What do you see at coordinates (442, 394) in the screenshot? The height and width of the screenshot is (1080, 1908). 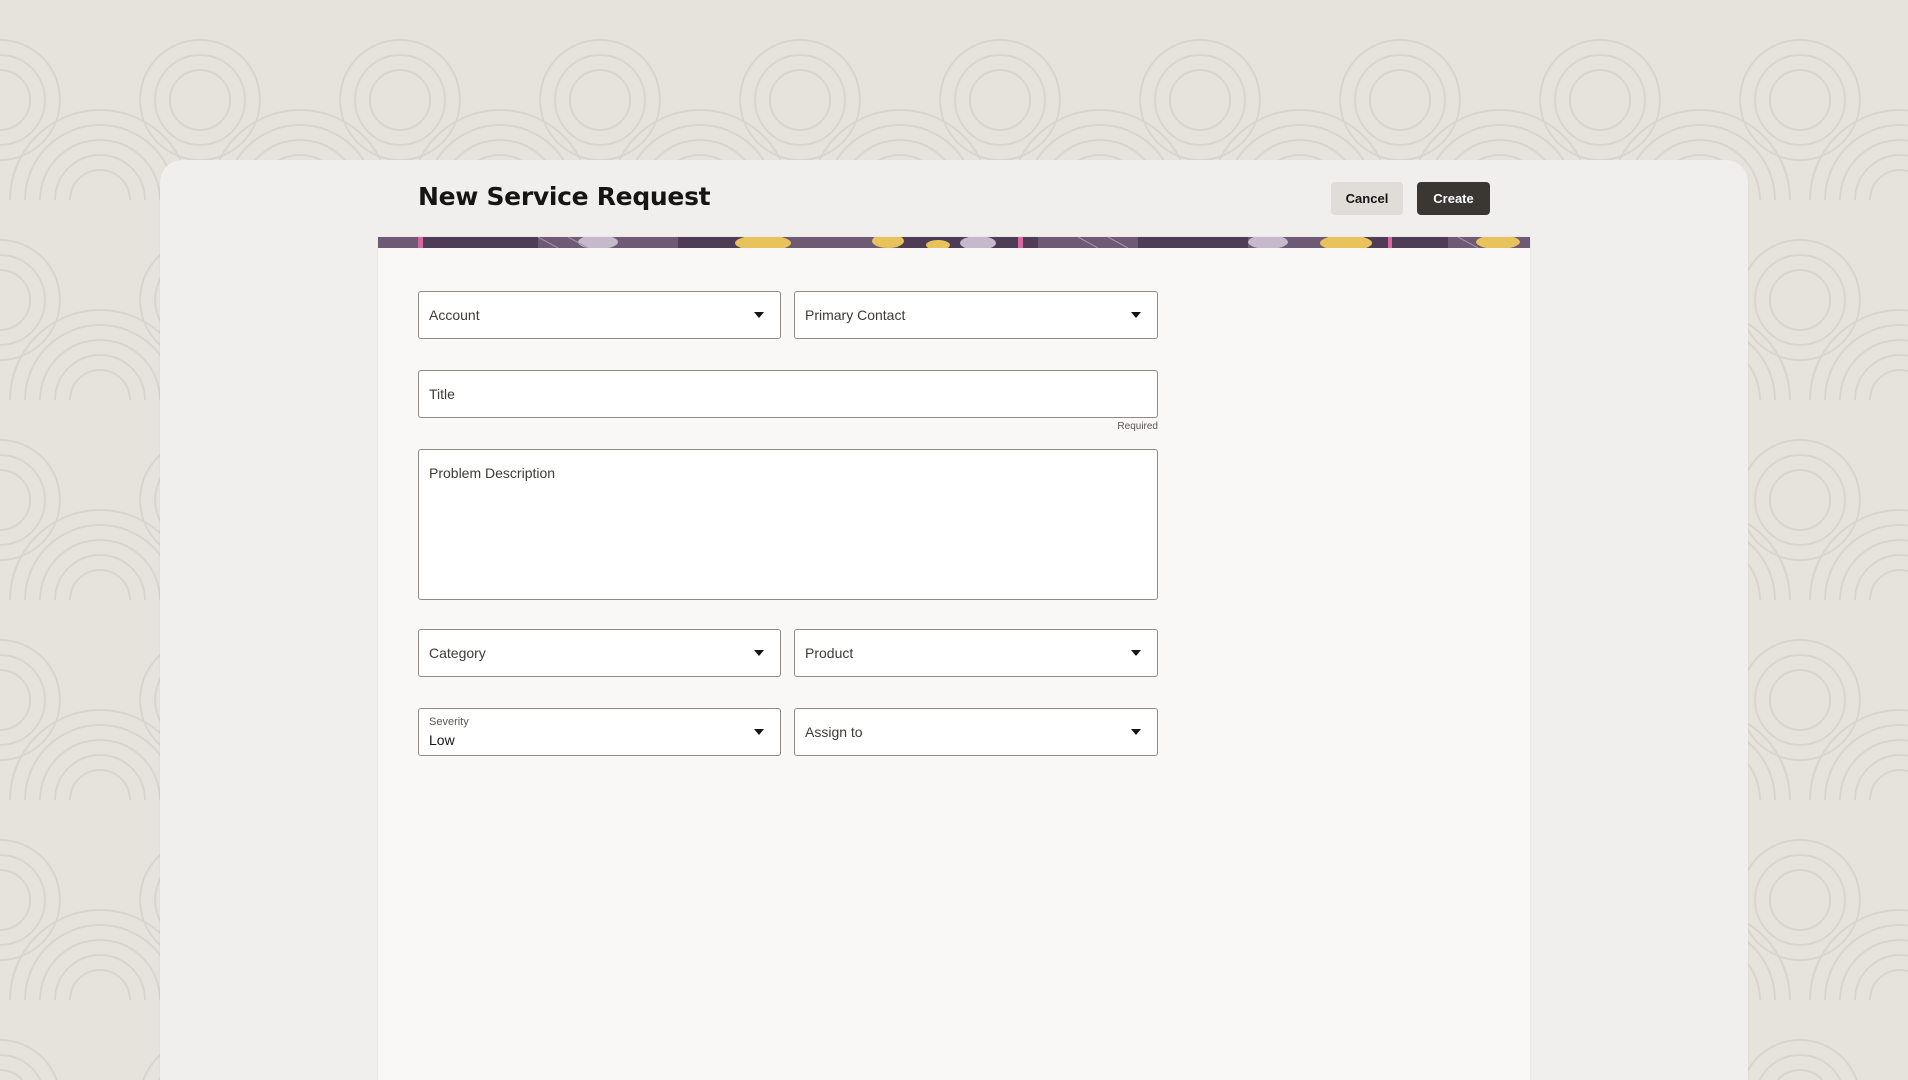 I see `title-label: Title` at bounding box center [442, 394].